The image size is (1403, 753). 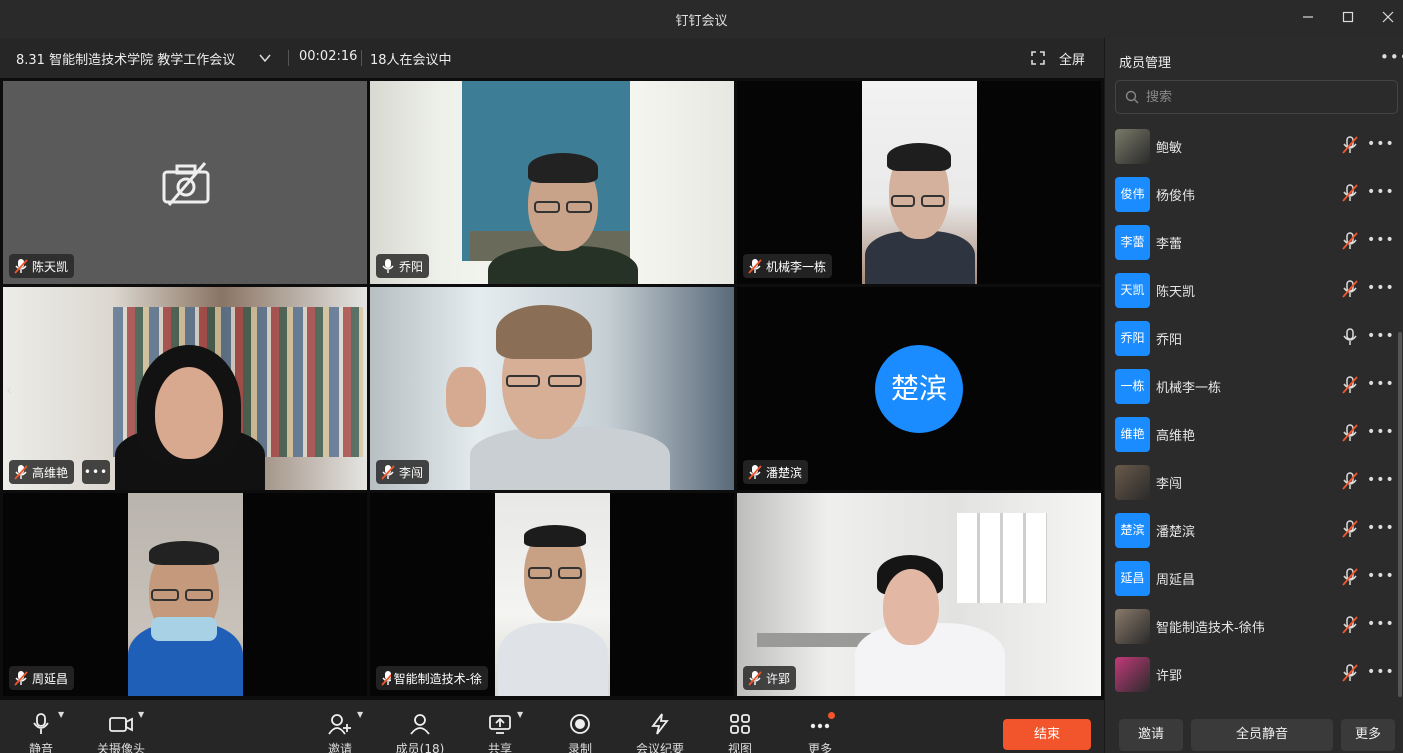 What do you see at coordinates (42, 678) in the screenshot?
I see `participant-name-tag: 周延昌` at bounding box center [42, 678].